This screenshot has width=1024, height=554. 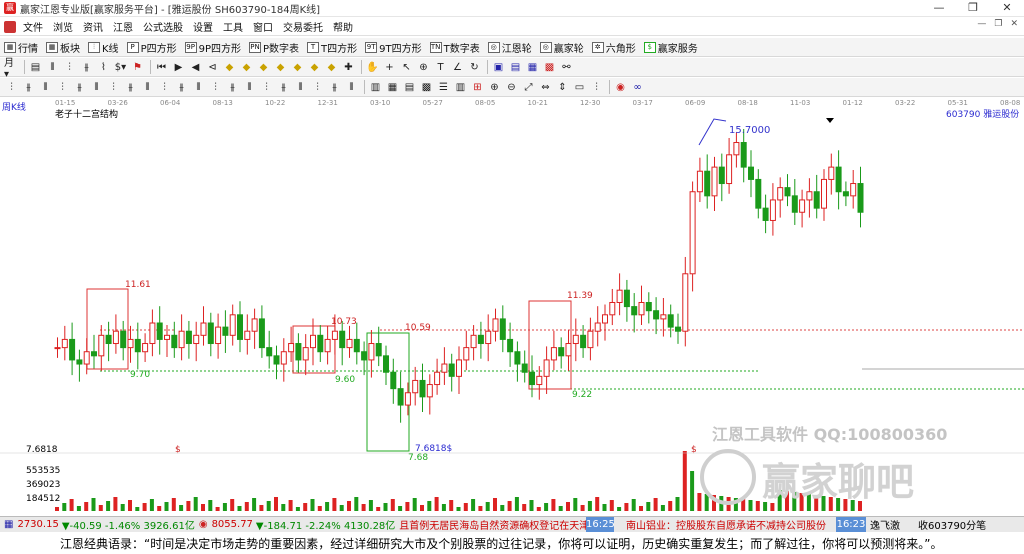 What do you see at coordinates (460, 87) in the screenshot?
I see `cols-icon: ▥` at bounding box center [460, 87].